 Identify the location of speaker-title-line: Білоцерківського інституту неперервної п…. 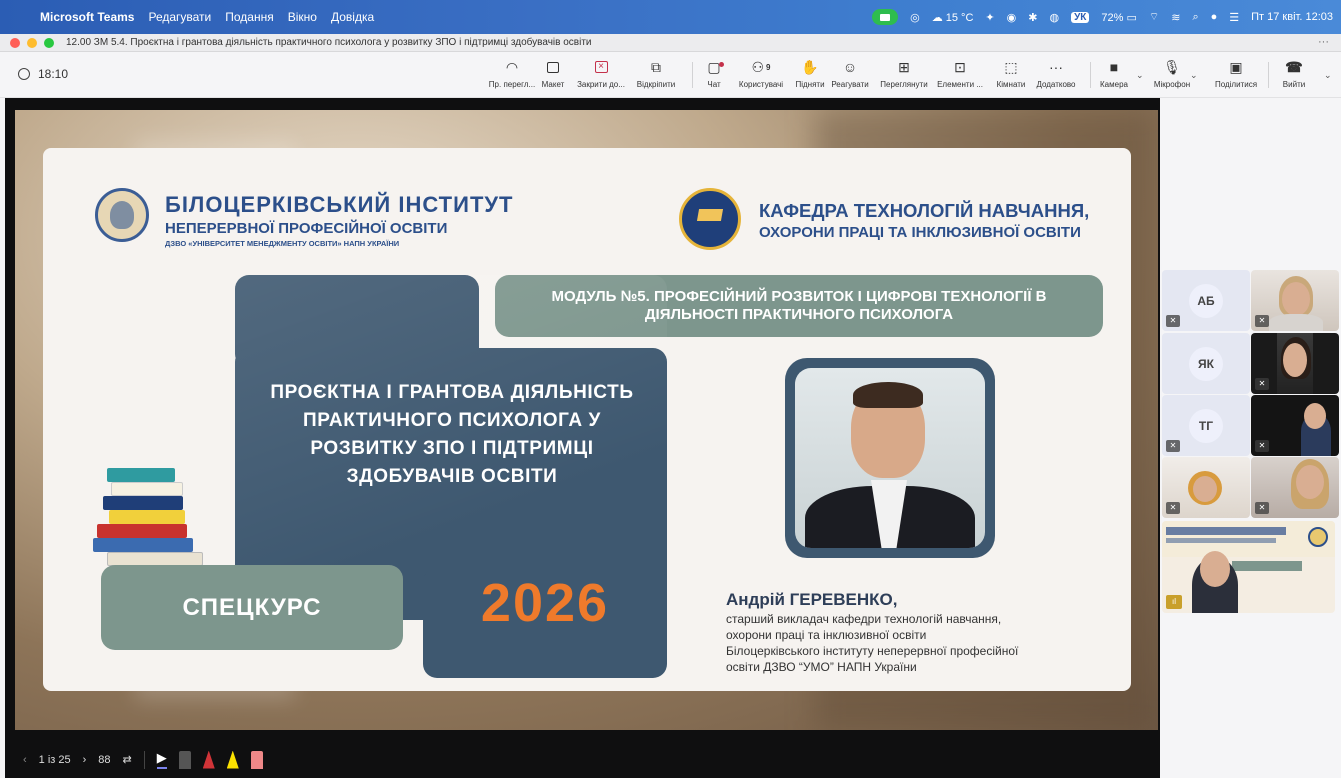
(872, 651).